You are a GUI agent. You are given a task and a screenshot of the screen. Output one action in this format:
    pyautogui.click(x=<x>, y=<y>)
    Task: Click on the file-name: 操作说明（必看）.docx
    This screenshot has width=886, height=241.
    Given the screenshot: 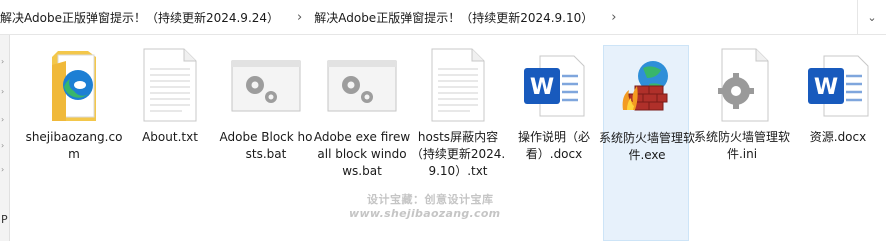 What is the action you would take?
    pyautogui.click(x=553, y=145)
    